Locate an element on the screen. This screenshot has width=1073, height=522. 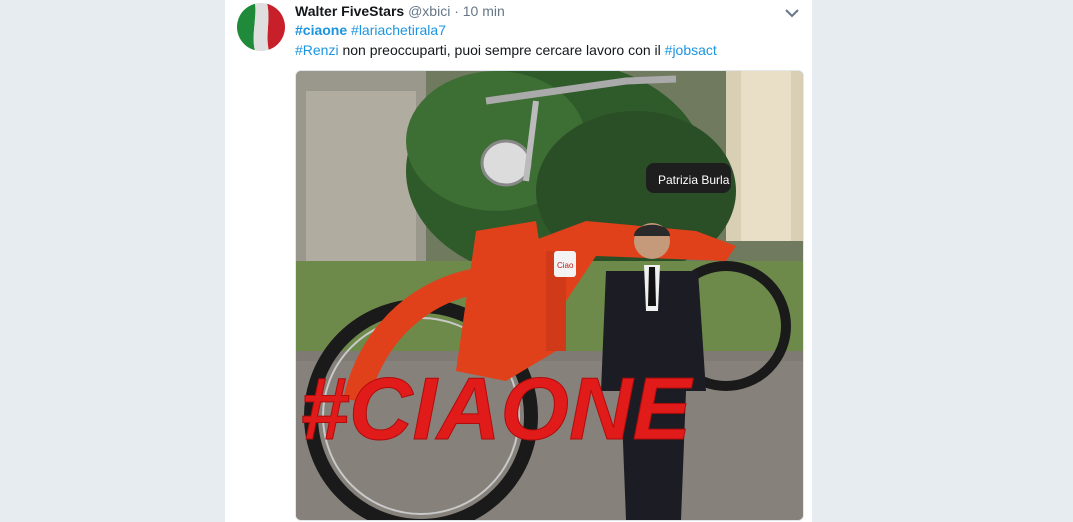
author-handle: @xbici is located at coordinates (429, 11).